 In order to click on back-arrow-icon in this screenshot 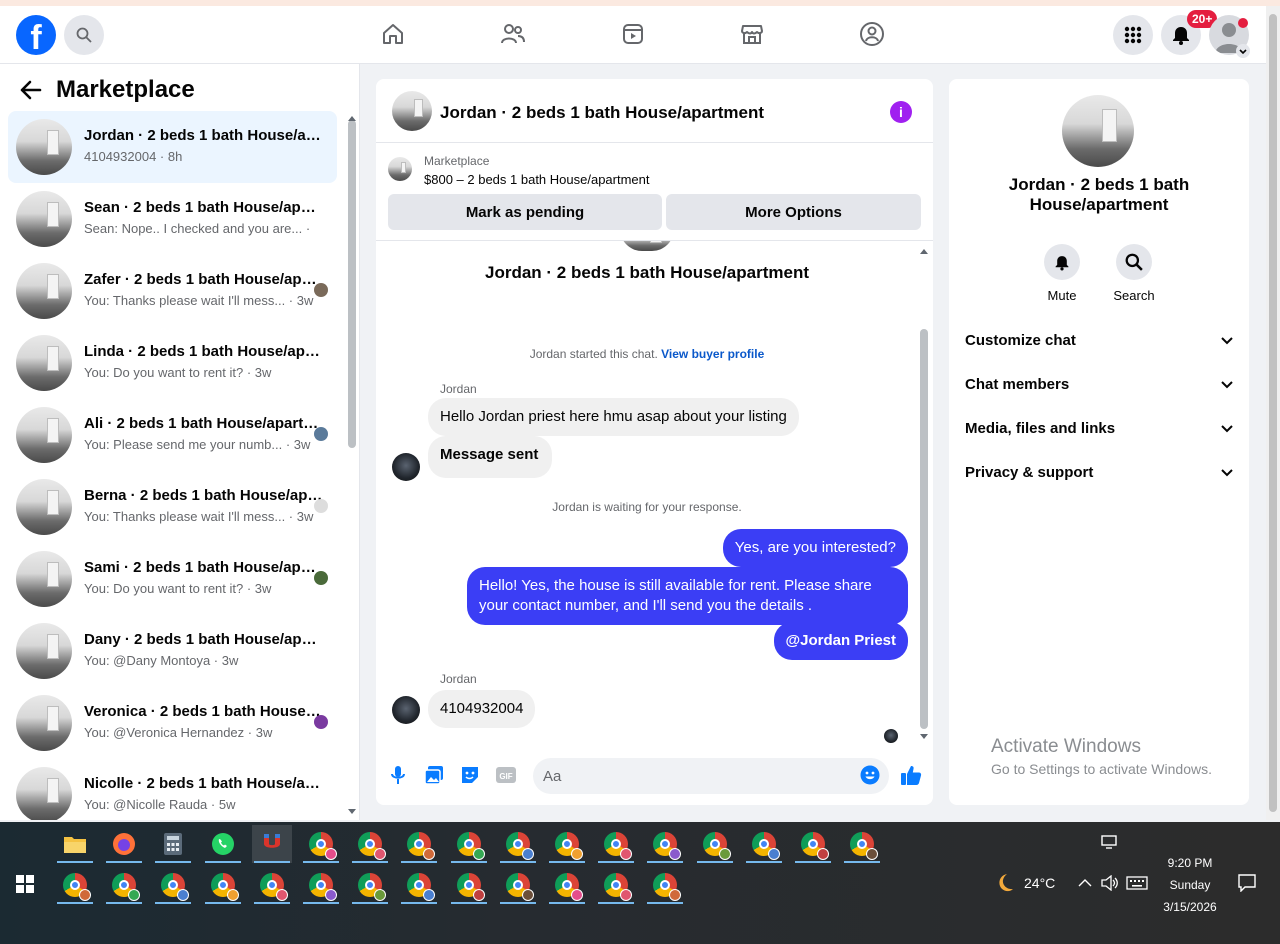, I will do `click(31, 90)`.